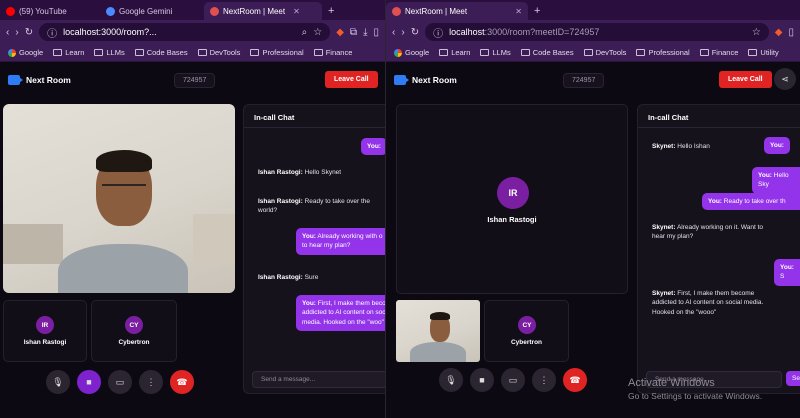 This screenshot has width=800, height=418. I want to click on address-bar: ⓘ localhost:3000/room?meetID=724957 ☆, so click(597, 32).